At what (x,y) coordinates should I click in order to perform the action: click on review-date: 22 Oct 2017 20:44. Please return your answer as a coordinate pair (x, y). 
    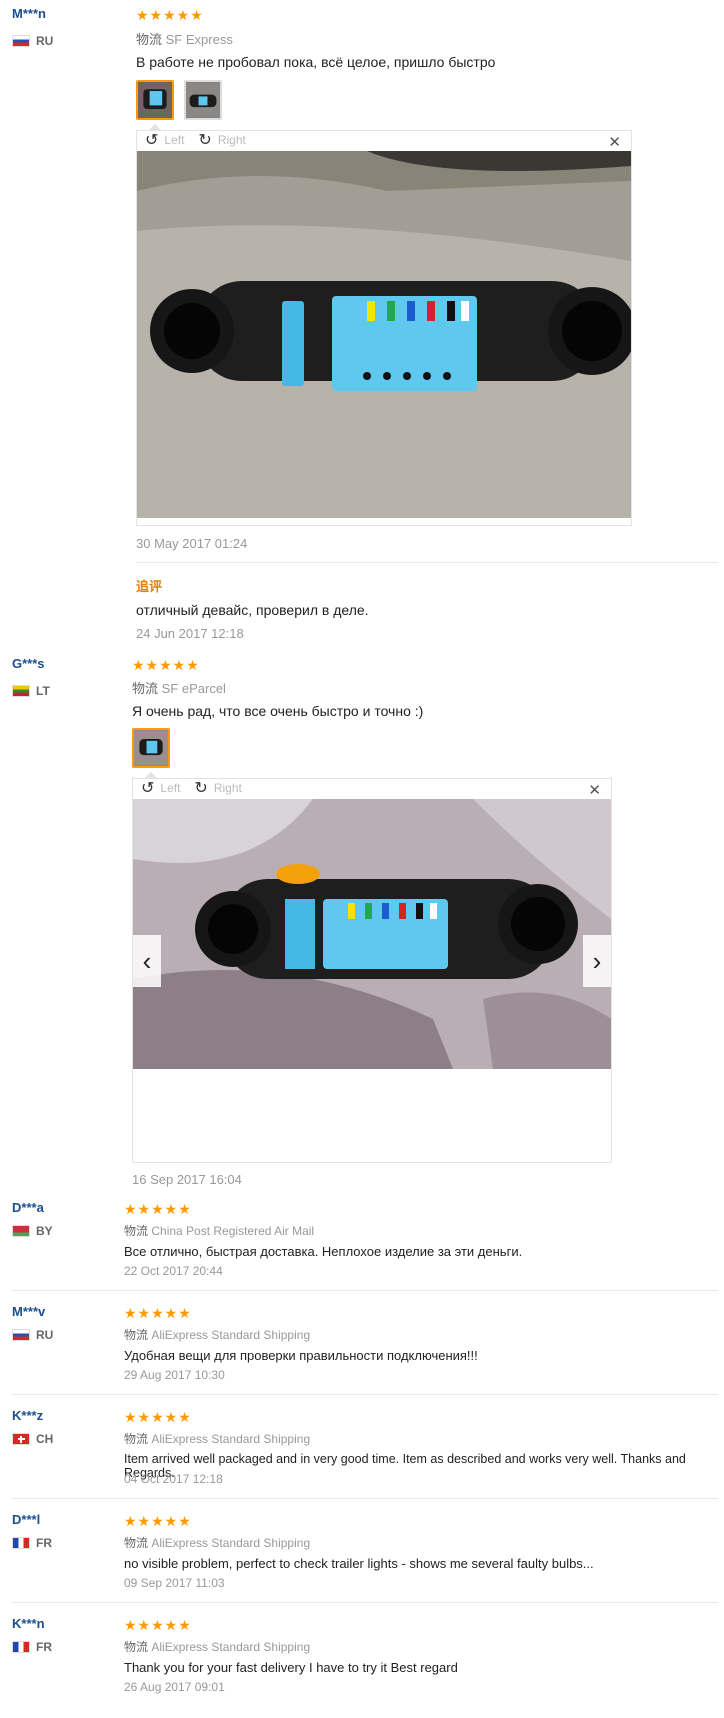
    Looking at the image, I should click on (173, 1271).